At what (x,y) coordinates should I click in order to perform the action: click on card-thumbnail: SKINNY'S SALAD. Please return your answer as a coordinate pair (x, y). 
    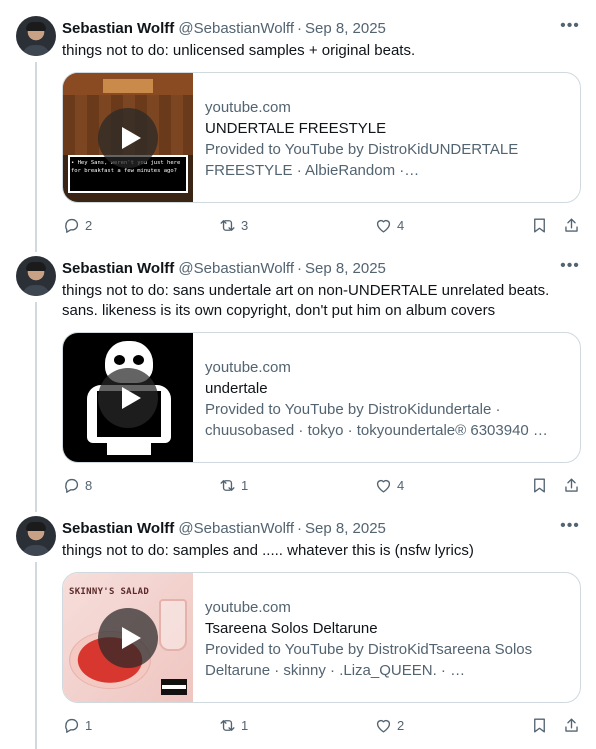
    Looking at the image, I should click on (128, 637).